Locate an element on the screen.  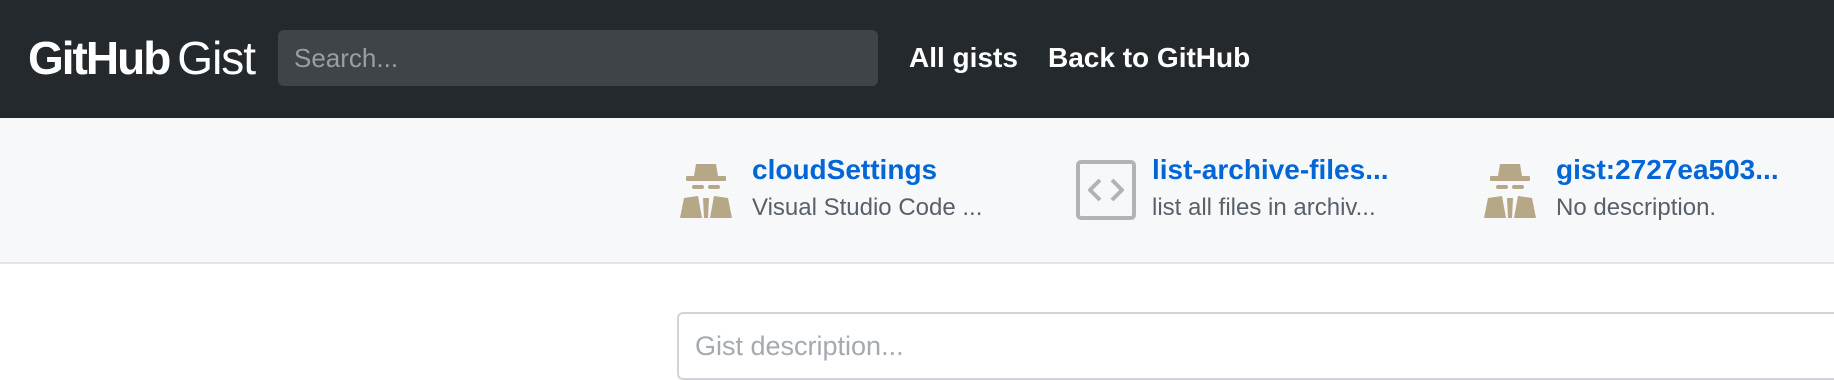
logo-github-text: GitHub is located at coordinates (99, 58).